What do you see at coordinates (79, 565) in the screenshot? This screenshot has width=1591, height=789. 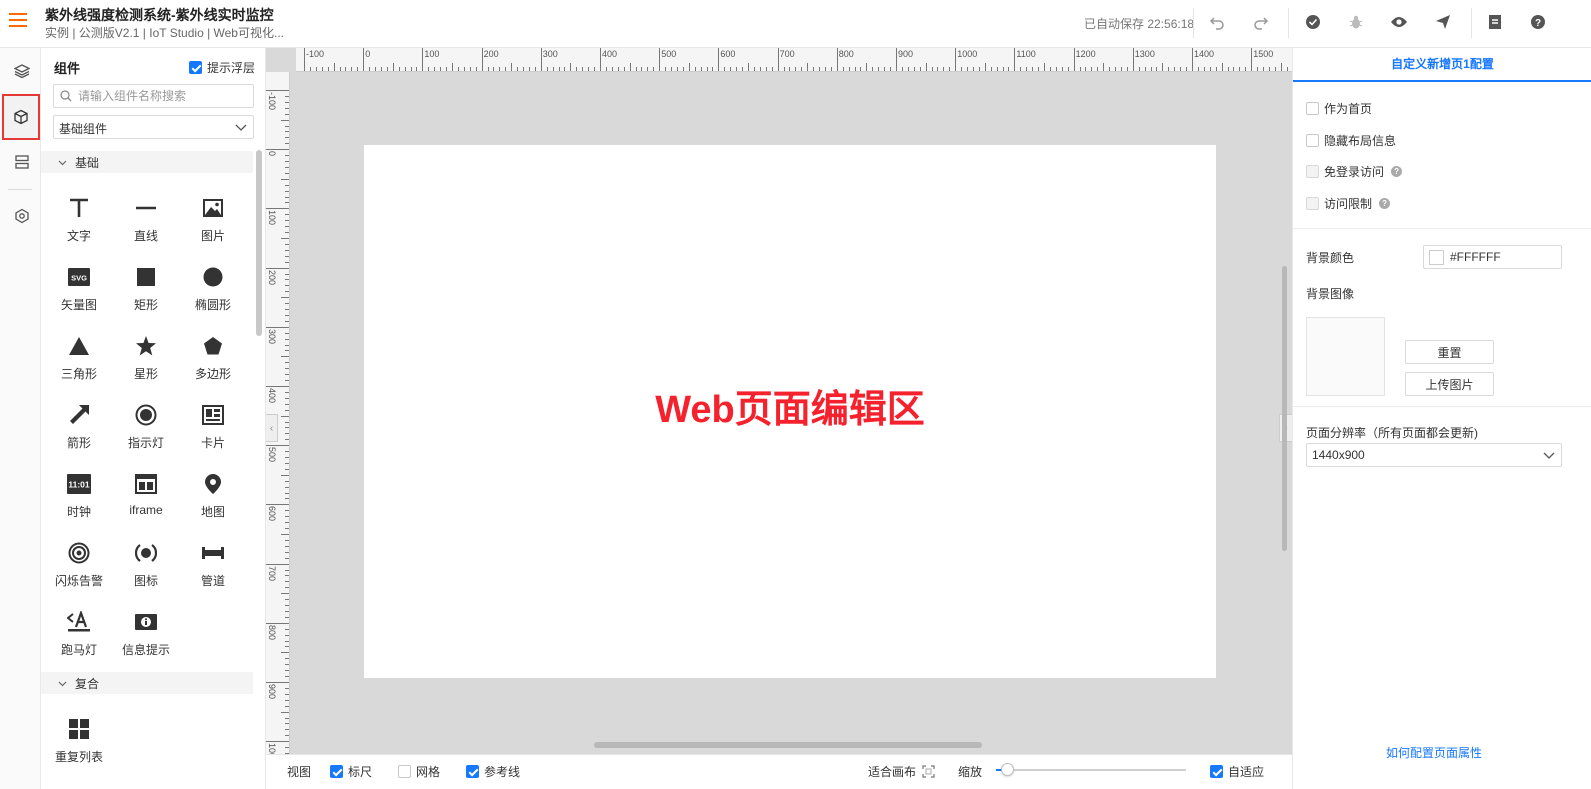 I see `component-flash-alarm: 闪烁告警` at bounding box center [79, 565].